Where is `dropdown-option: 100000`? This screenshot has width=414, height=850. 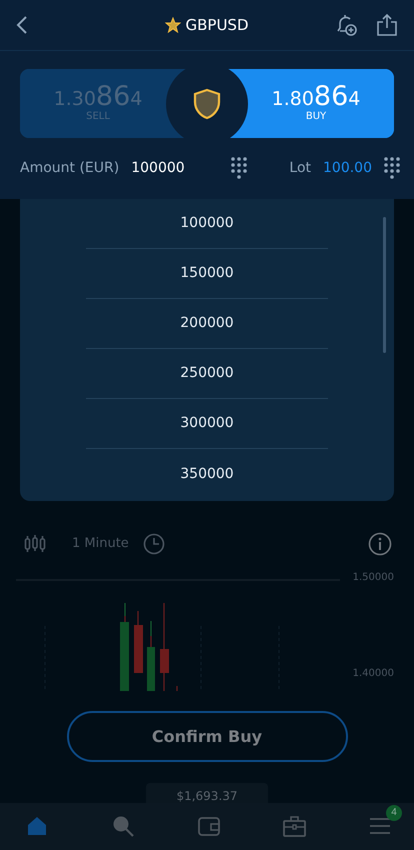 dropdown-option: 100000 is located at coordinates (207, 223).